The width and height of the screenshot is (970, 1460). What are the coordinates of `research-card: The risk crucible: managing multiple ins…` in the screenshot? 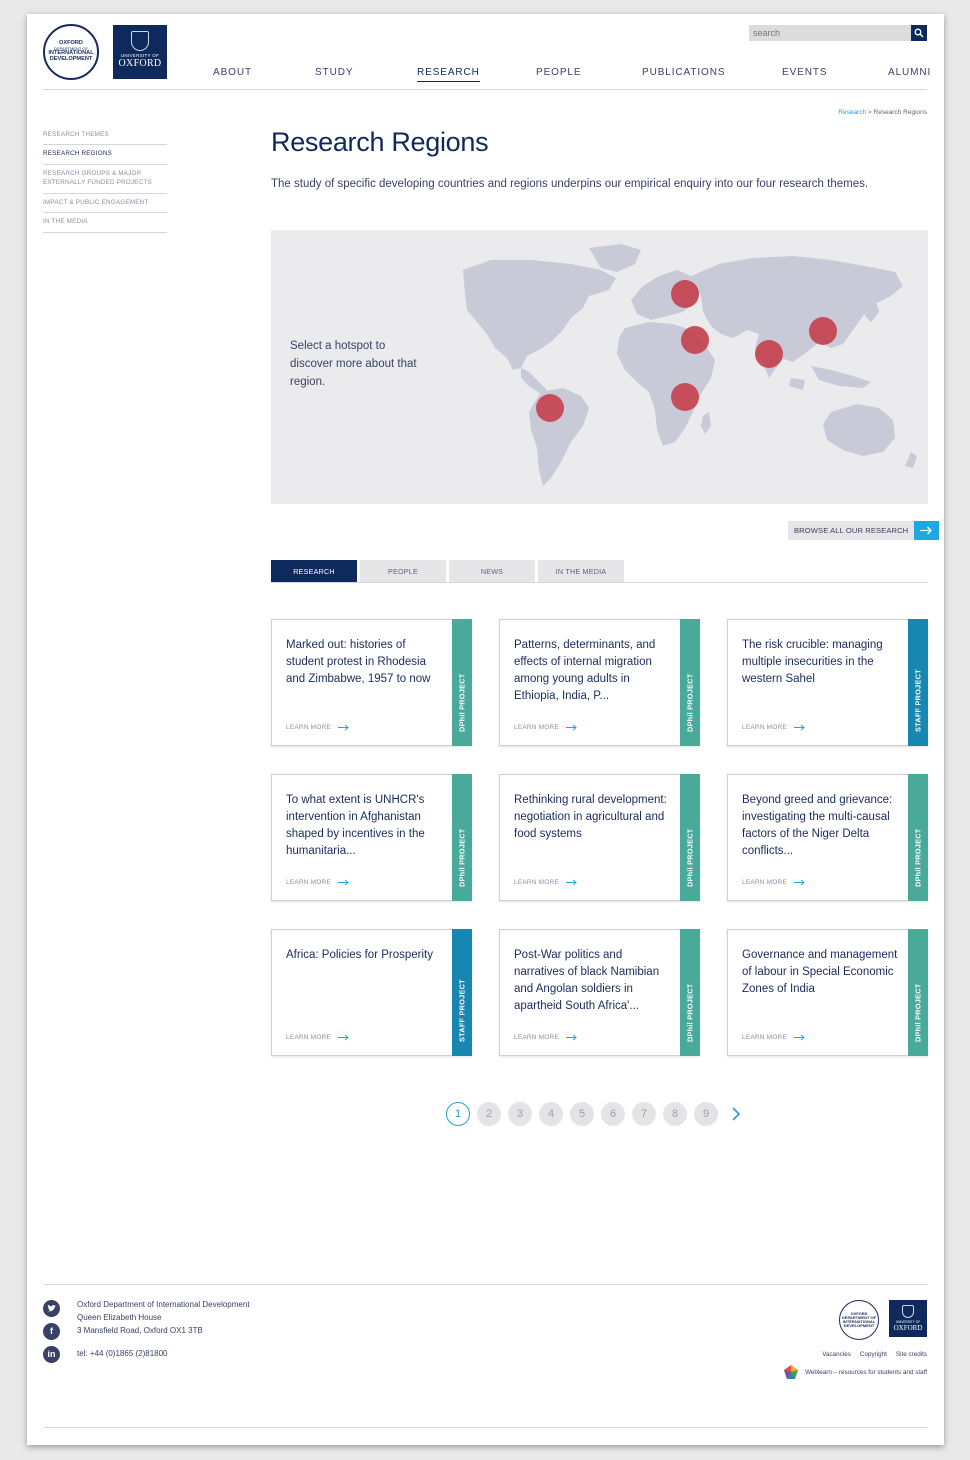 It's located at (827, 682).